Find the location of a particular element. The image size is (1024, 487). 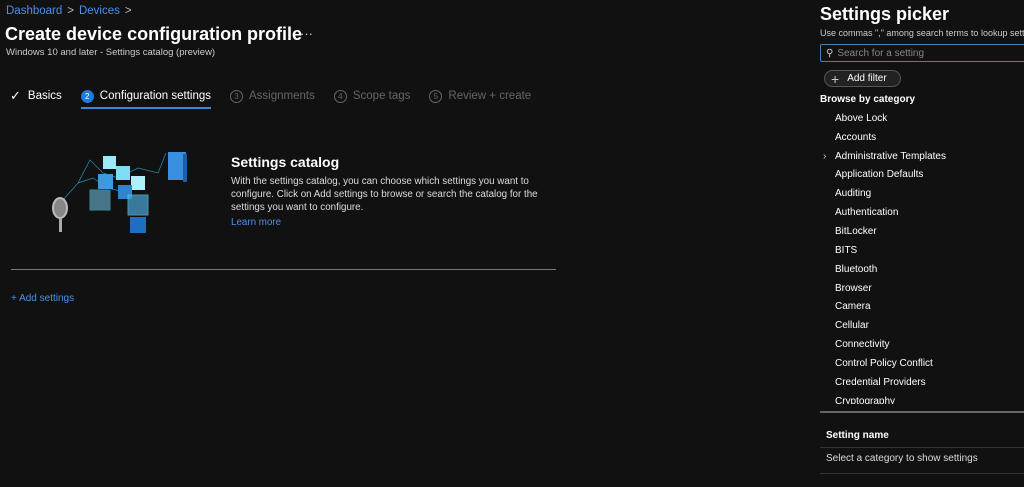

empty-state-text: Select a category to show settings is located at coordinates (902, 458).